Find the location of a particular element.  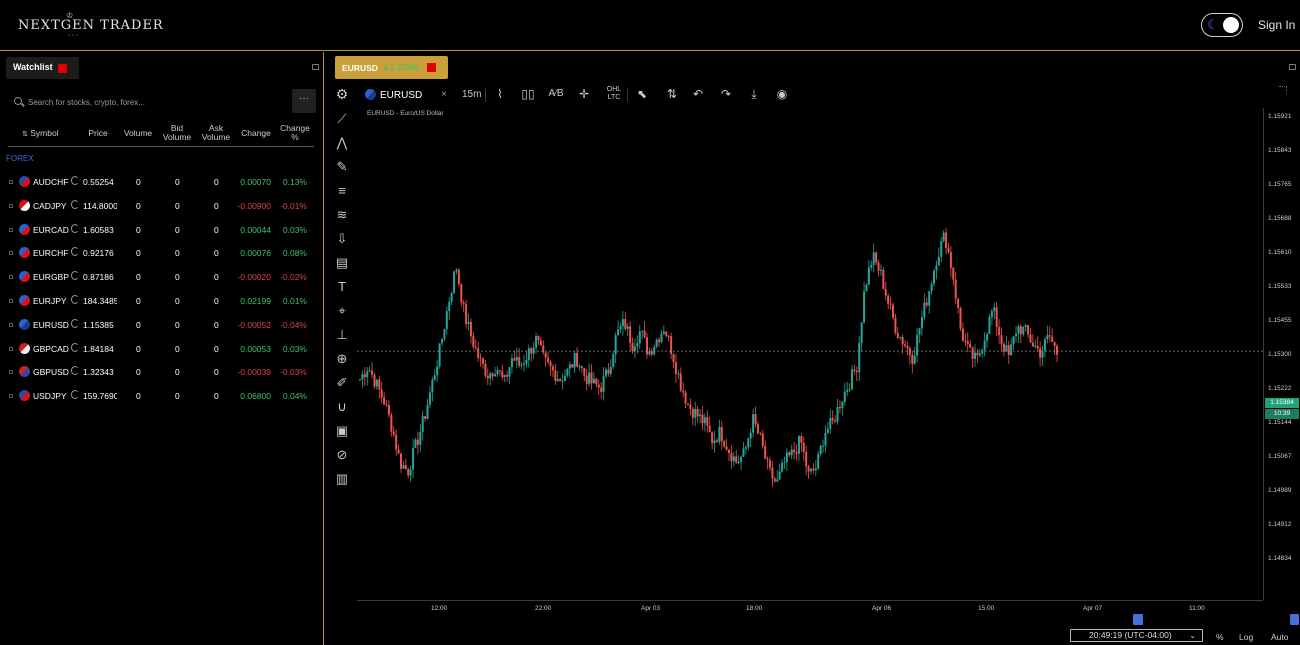

candle-style-icon: ▯▯ is located at coordinates (528, 94).